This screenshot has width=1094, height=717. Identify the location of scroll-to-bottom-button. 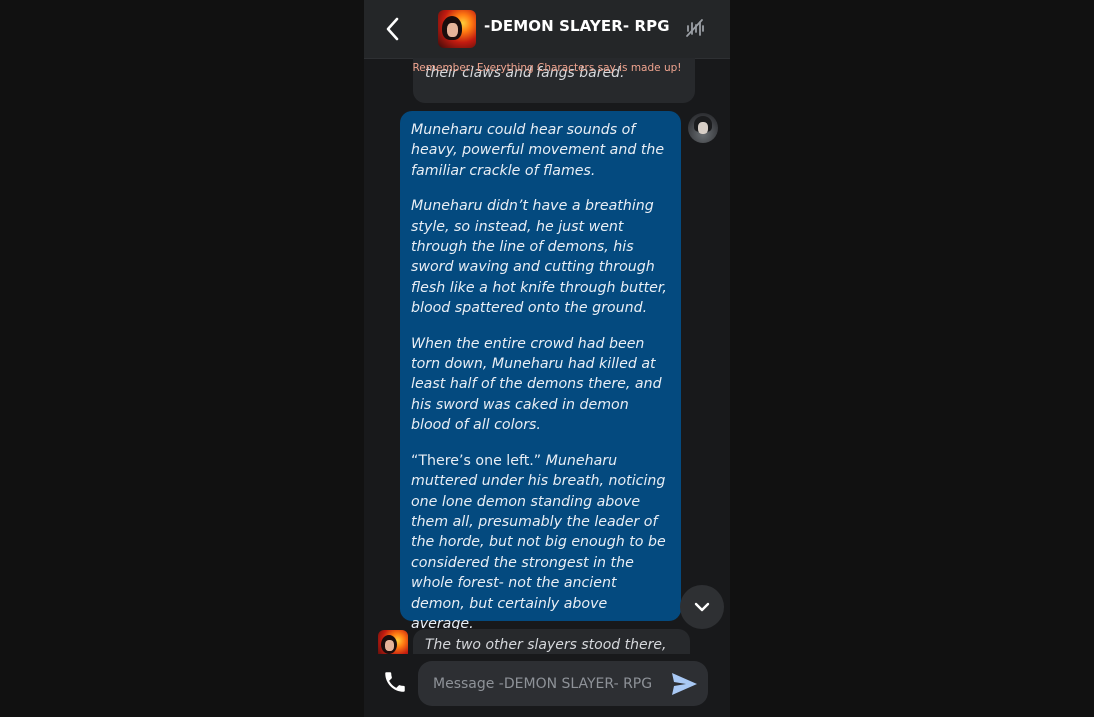
(702, 607).